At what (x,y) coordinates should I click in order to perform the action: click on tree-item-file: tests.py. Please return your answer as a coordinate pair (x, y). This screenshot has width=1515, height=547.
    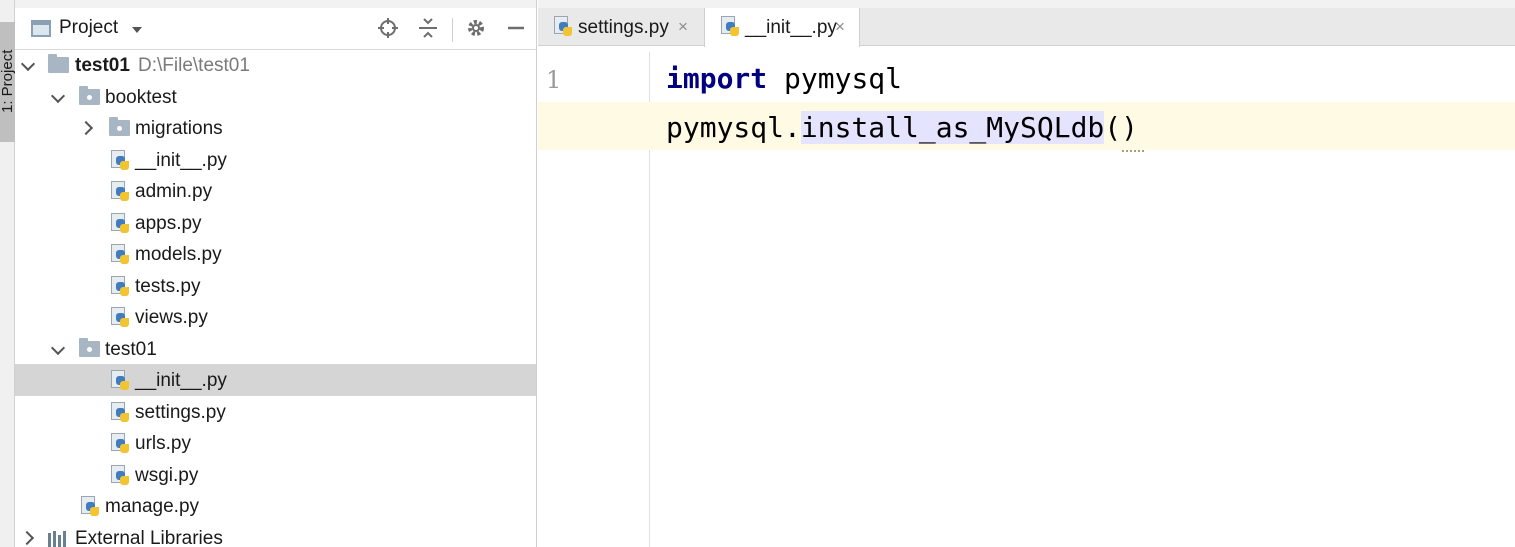
    Looking at the image, I should click on (275, 286).